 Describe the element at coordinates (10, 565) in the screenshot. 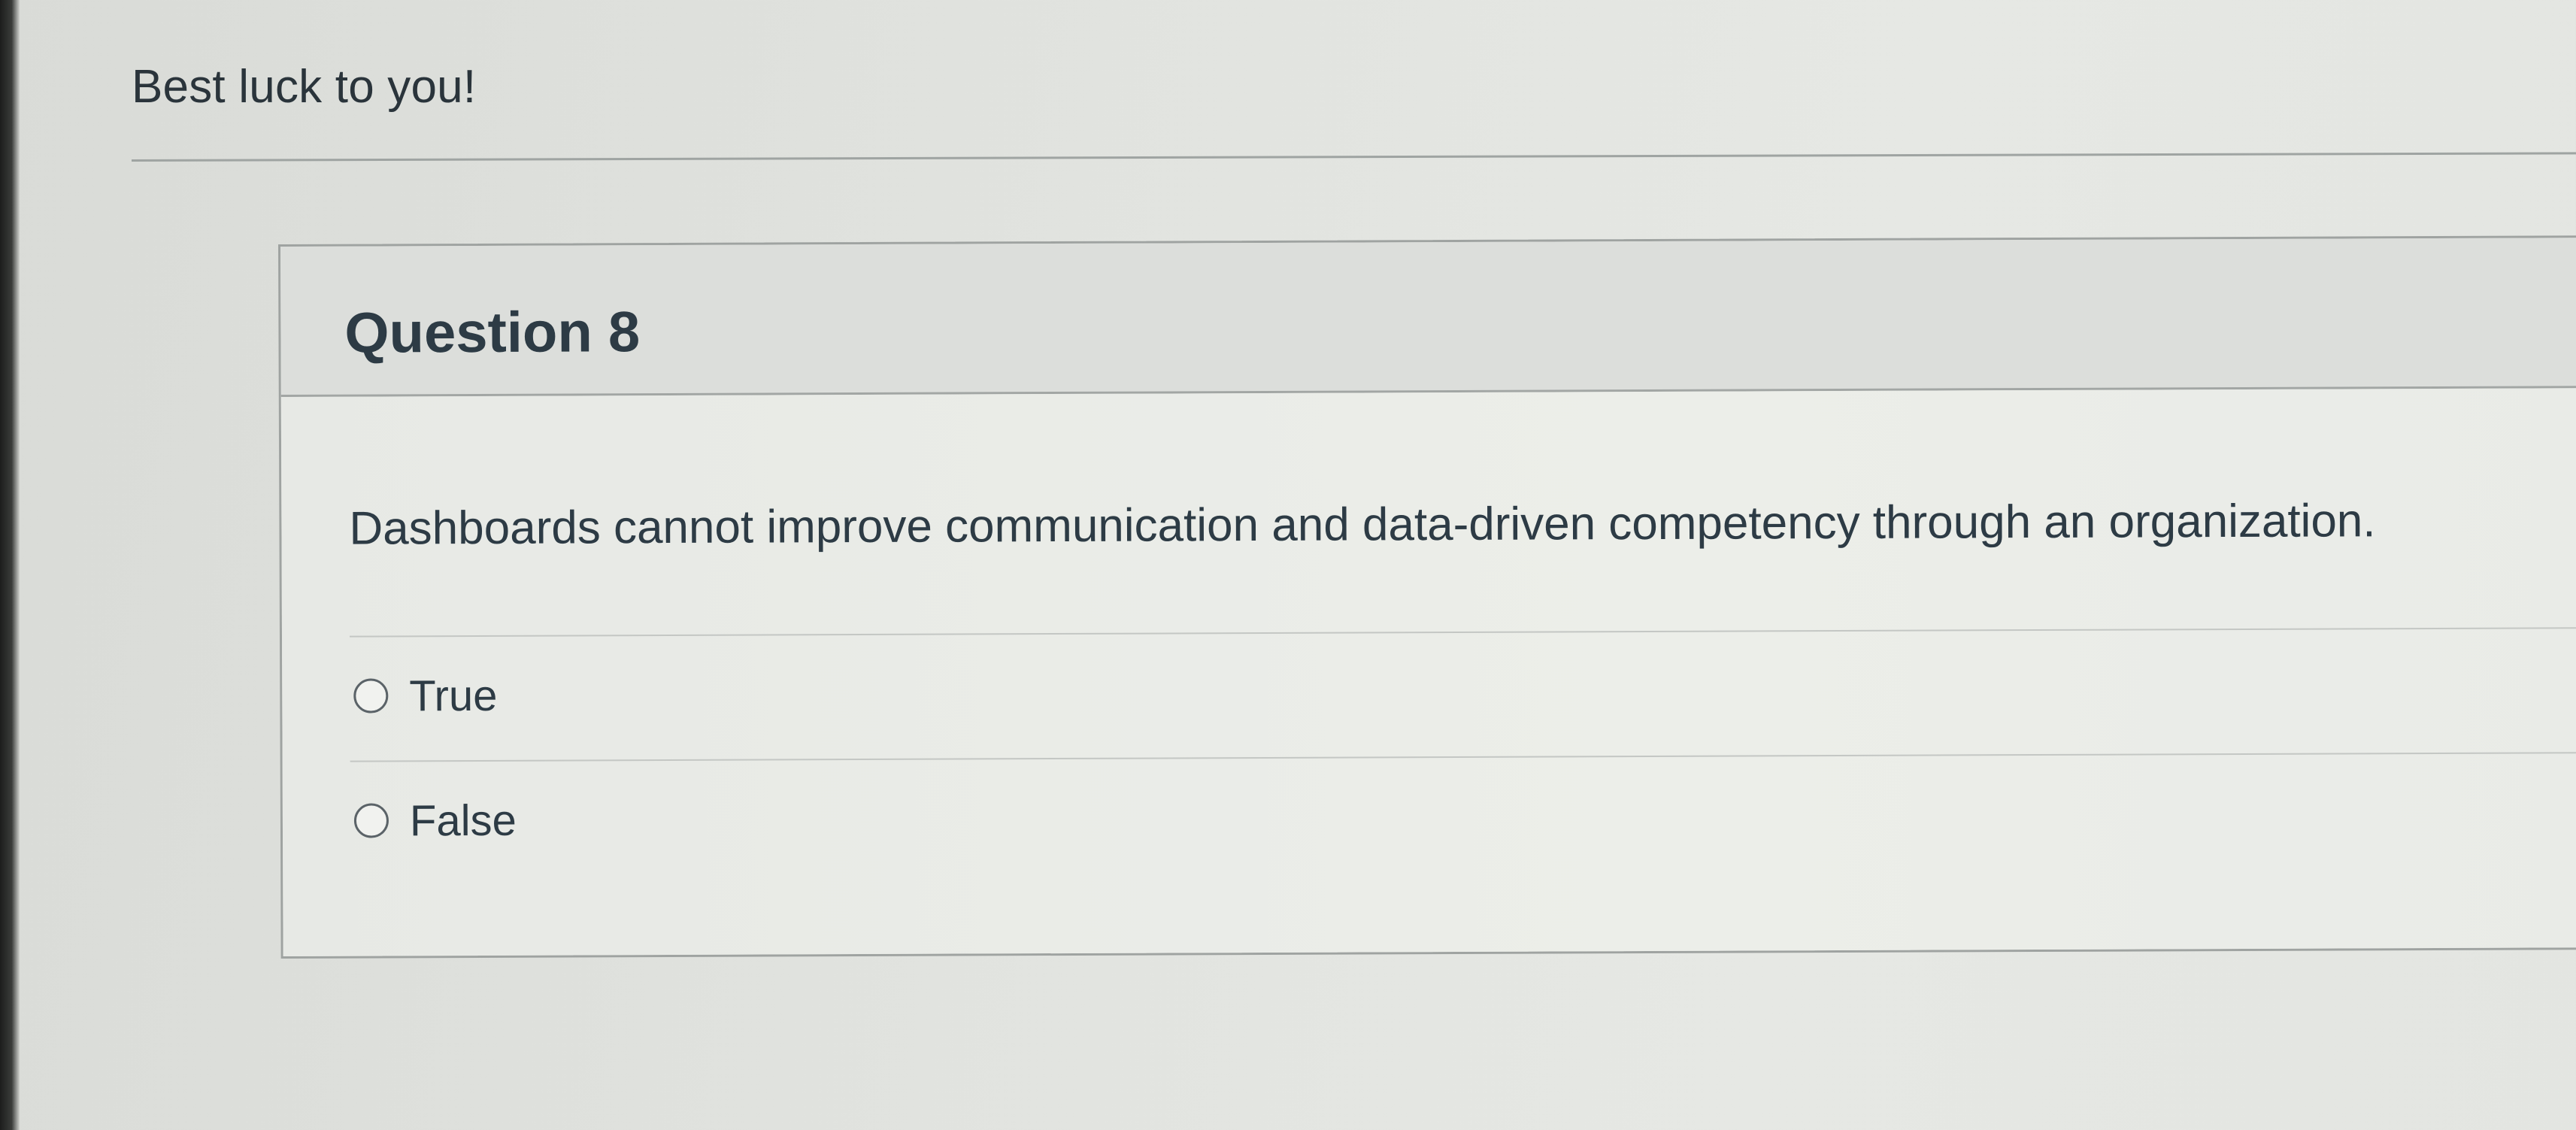

I see `screen-bezel` at that location.